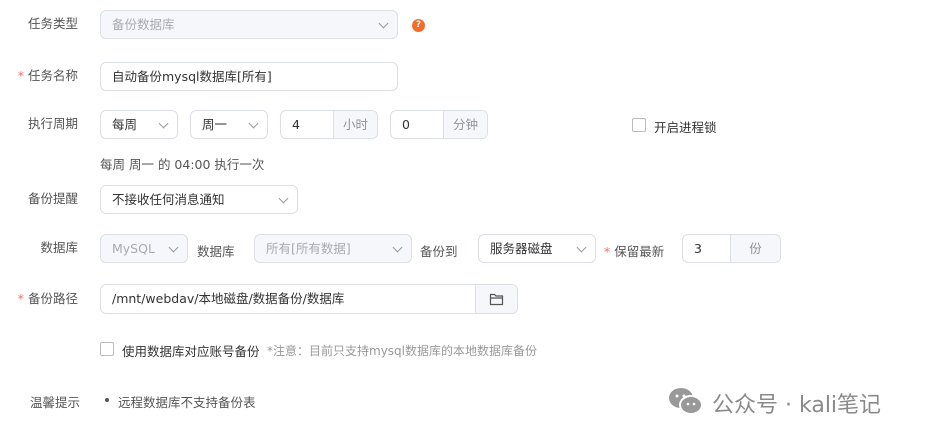  Describe the element at coordinates (229, 124) in the screenshot. I see `weekday-select: 周一` at that location.